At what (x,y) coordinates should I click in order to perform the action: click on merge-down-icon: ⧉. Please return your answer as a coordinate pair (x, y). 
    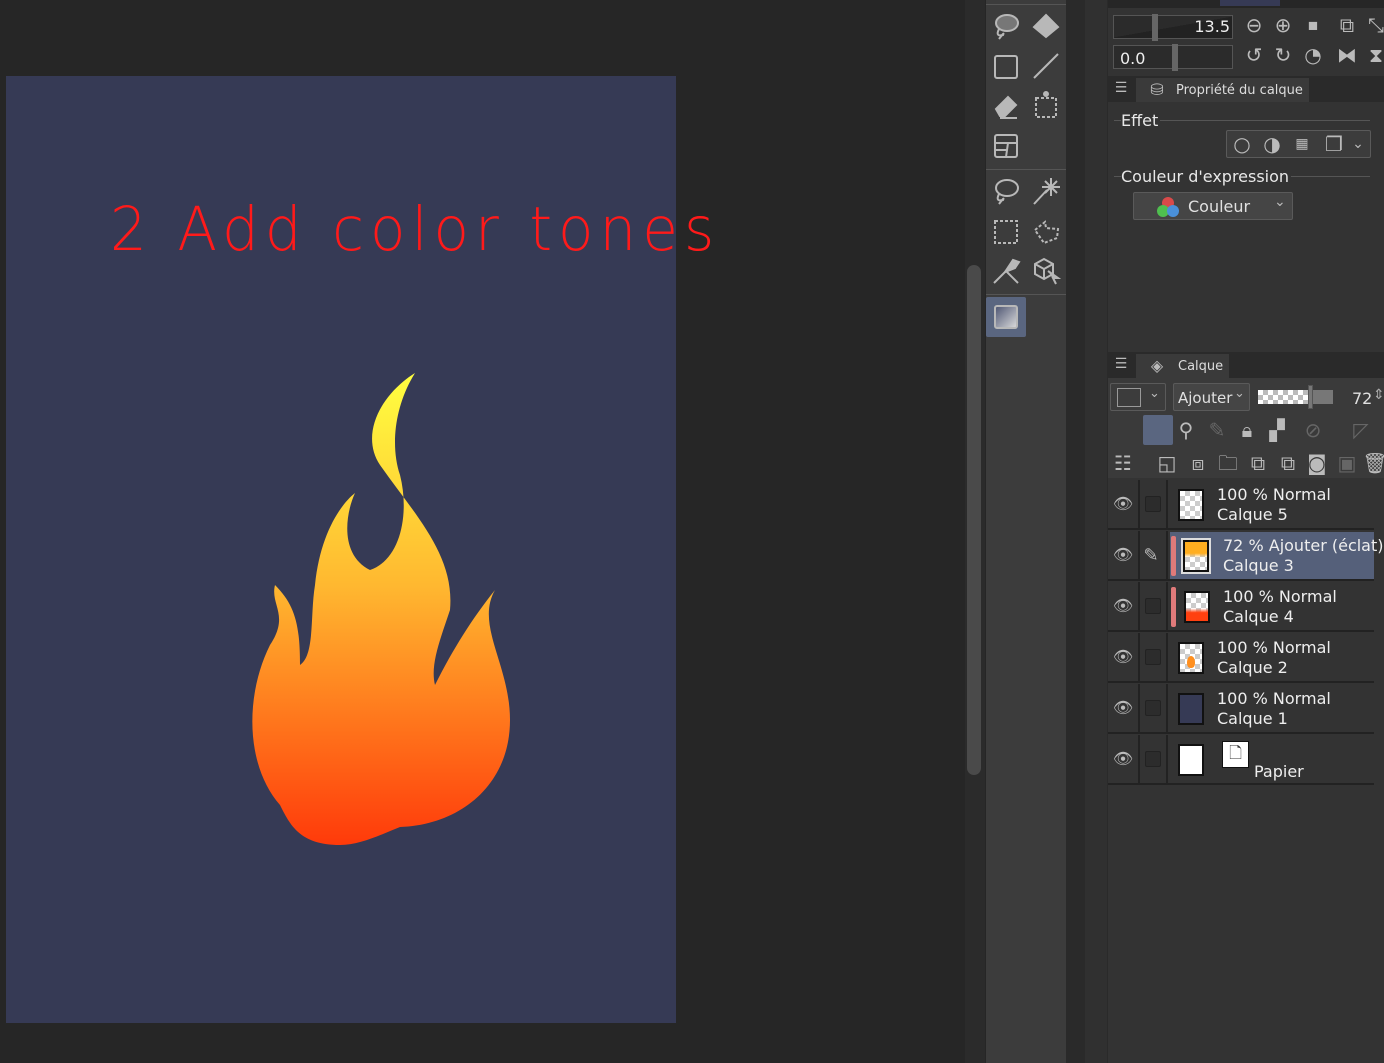
    Looking at the image, I should click on (1288, 463).